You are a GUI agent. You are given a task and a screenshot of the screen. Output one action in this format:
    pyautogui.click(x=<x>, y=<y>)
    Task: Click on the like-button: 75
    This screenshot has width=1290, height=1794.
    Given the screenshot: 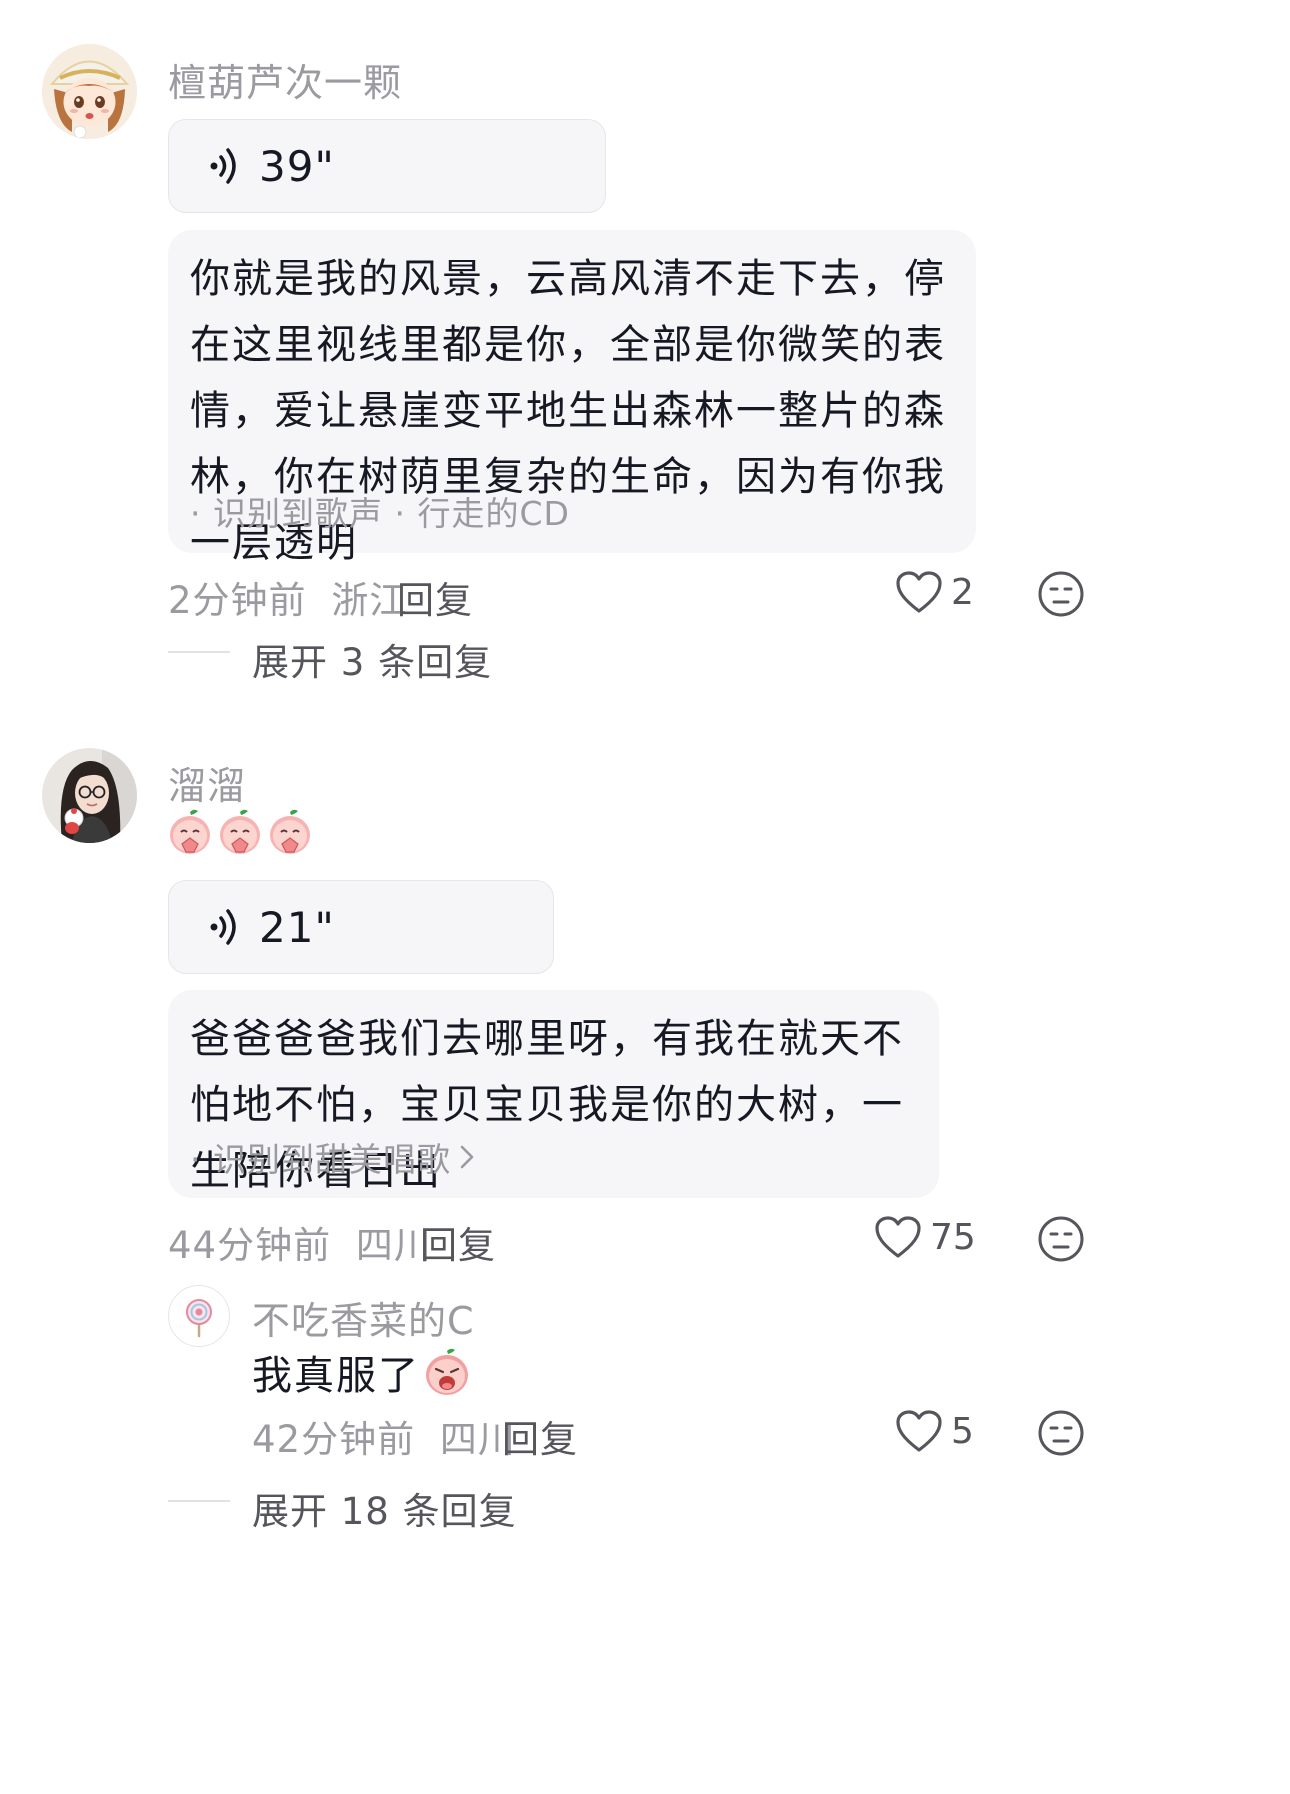 What is the action you would take?
    pyautogui.click(x=925, y=1237)
    